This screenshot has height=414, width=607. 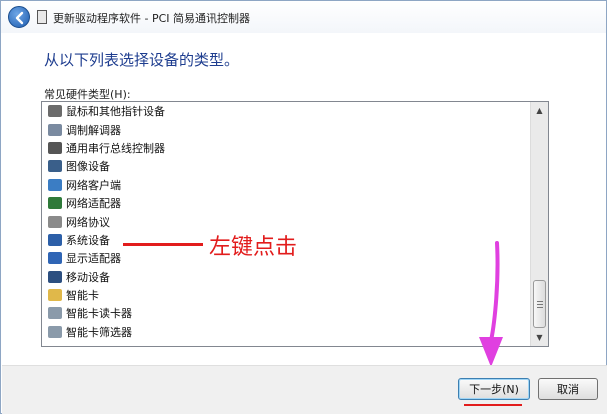 I want to click on next-button-underline, so click(x=493, y=405).